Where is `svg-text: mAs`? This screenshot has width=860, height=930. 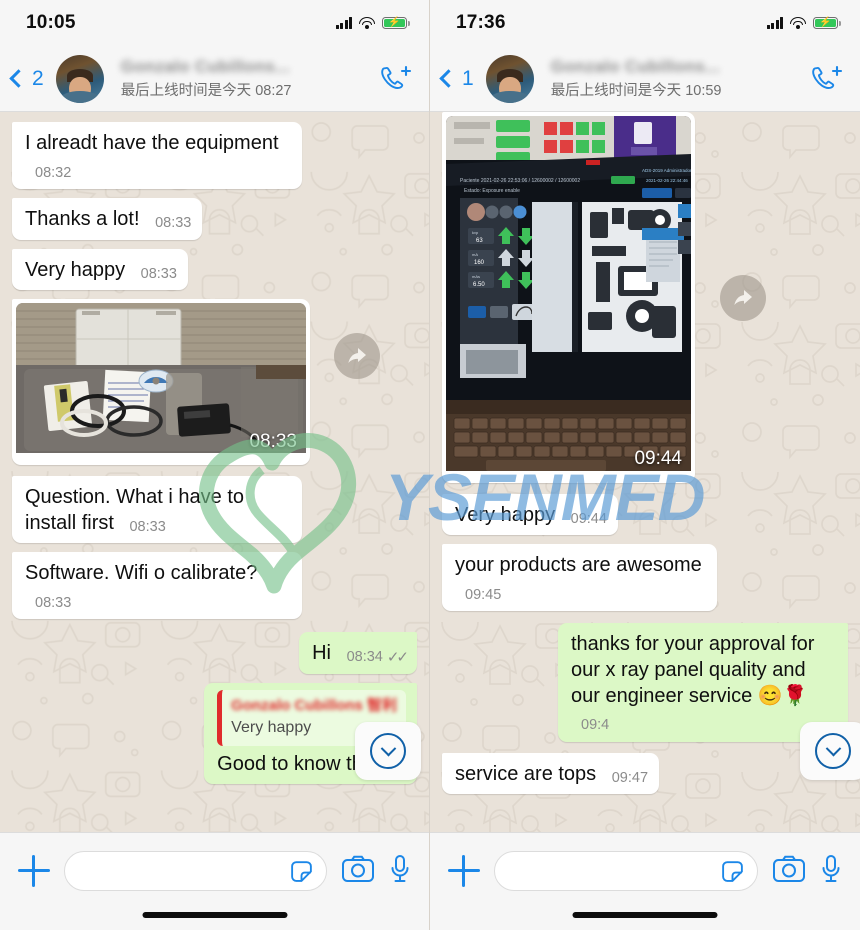 svg-text: mAs is located at coordinates (476, 276).